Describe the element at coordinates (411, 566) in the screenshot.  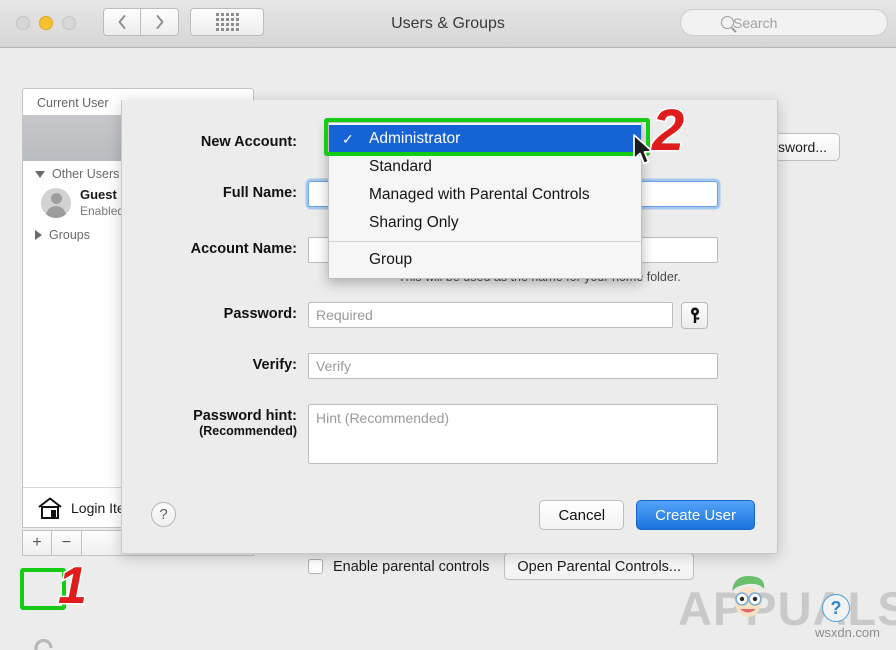
I see `enable-parental-controls-label: Enable parental controls` at that location.